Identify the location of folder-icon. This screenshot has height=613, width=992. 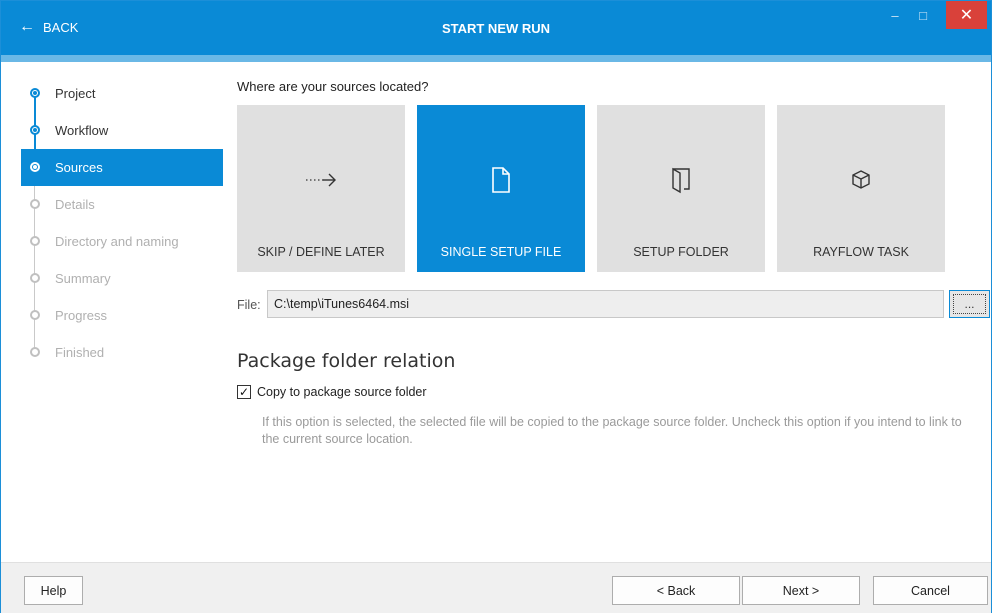
(681, 180).